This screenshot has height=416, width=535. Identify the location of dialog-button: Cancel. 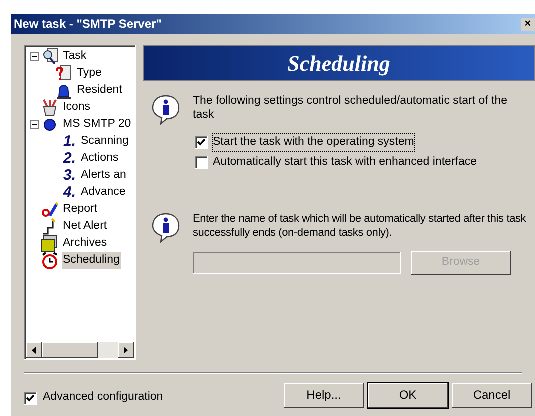
(492, 395).